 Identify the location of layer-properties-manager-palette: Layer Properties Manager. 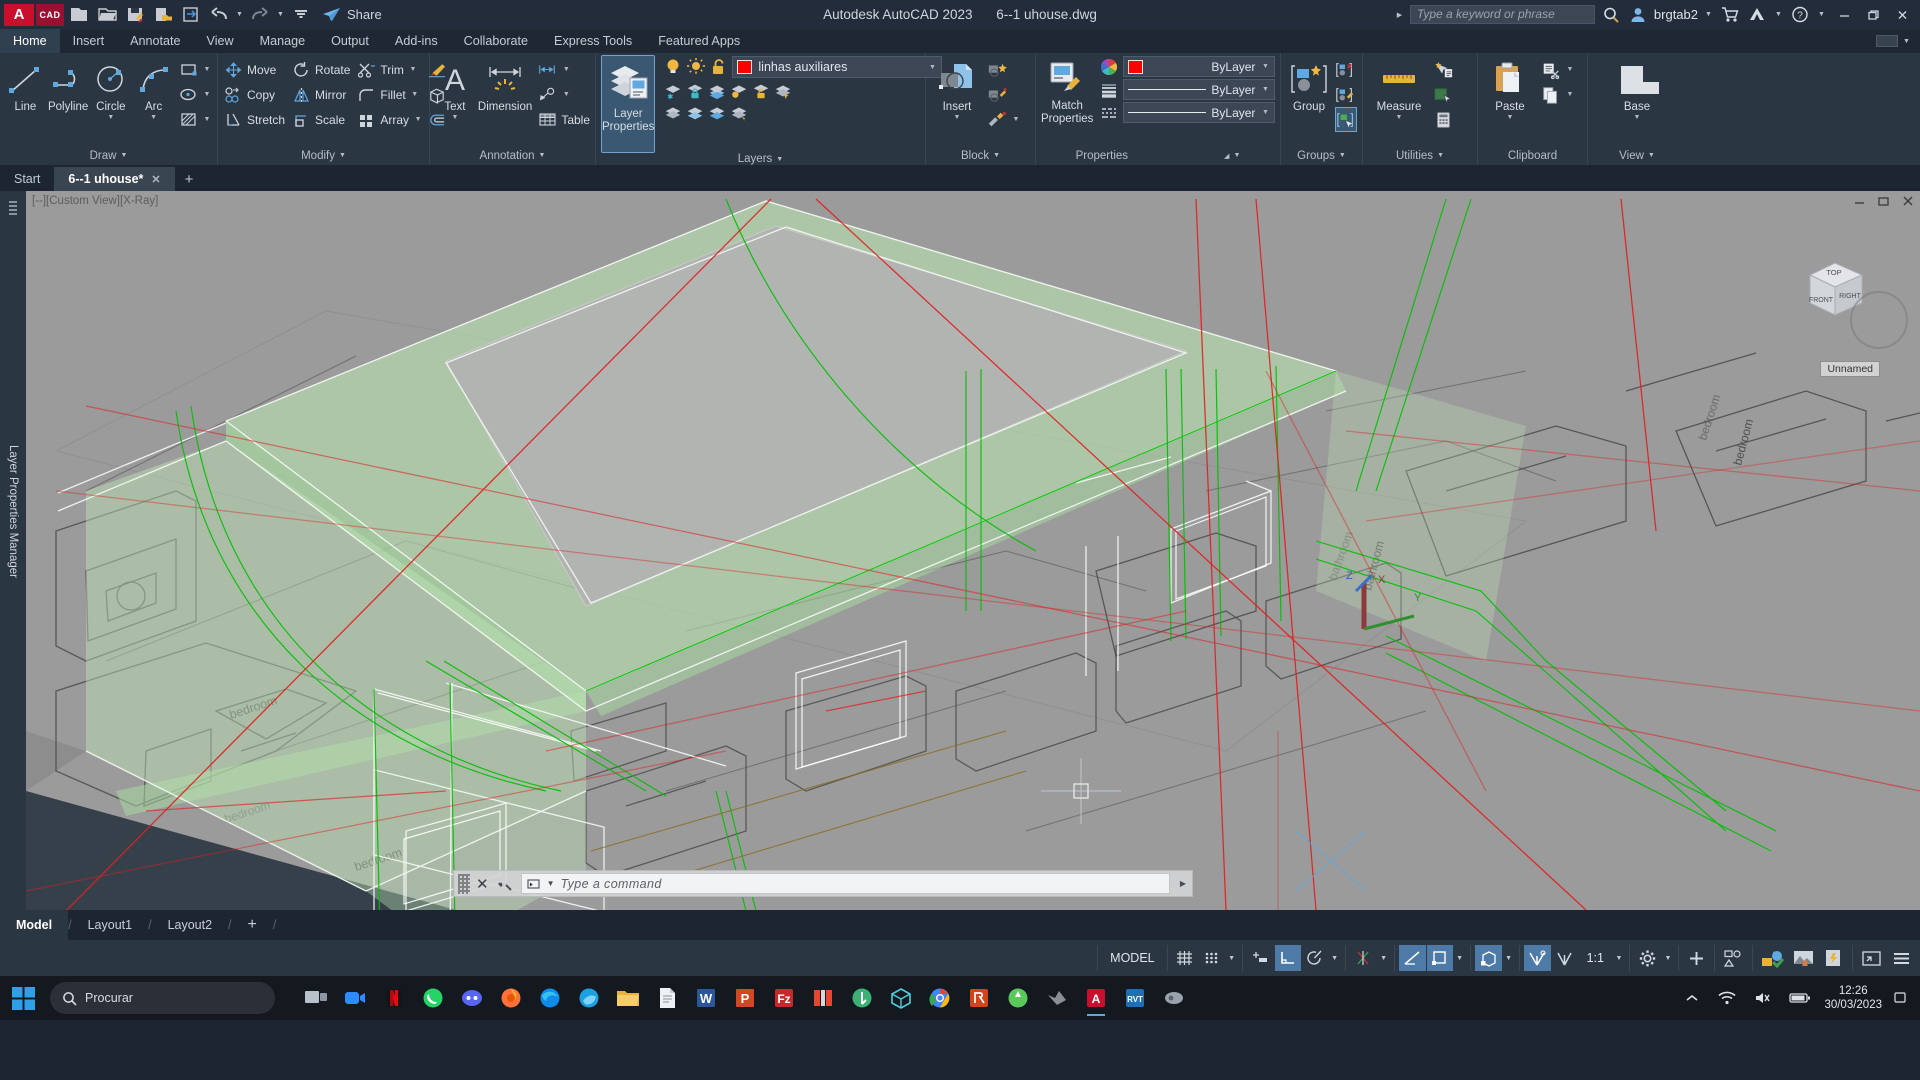
(13, 550).